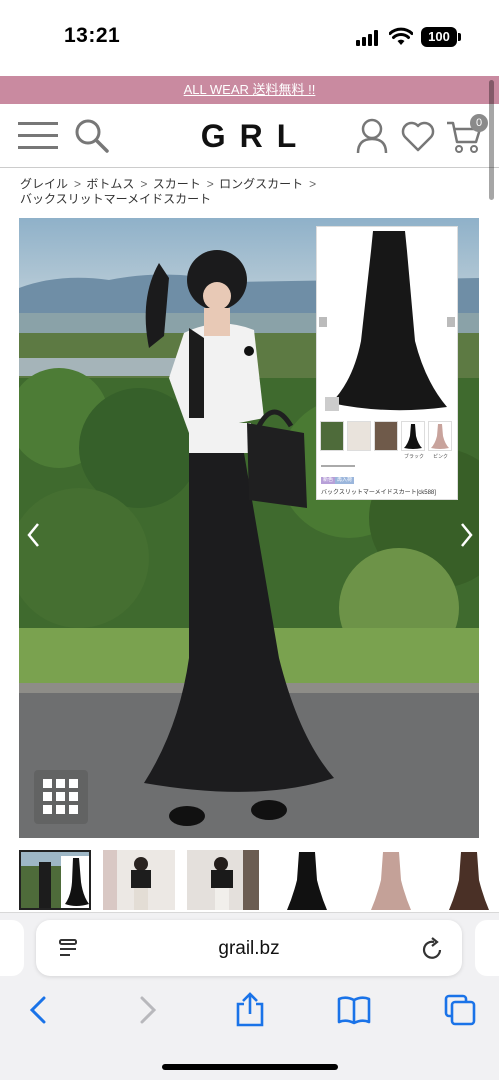  What do you see at coordinates (487, 948) in the screenshot?
I see `next-tab-peek` at bounding box center [487, 948].